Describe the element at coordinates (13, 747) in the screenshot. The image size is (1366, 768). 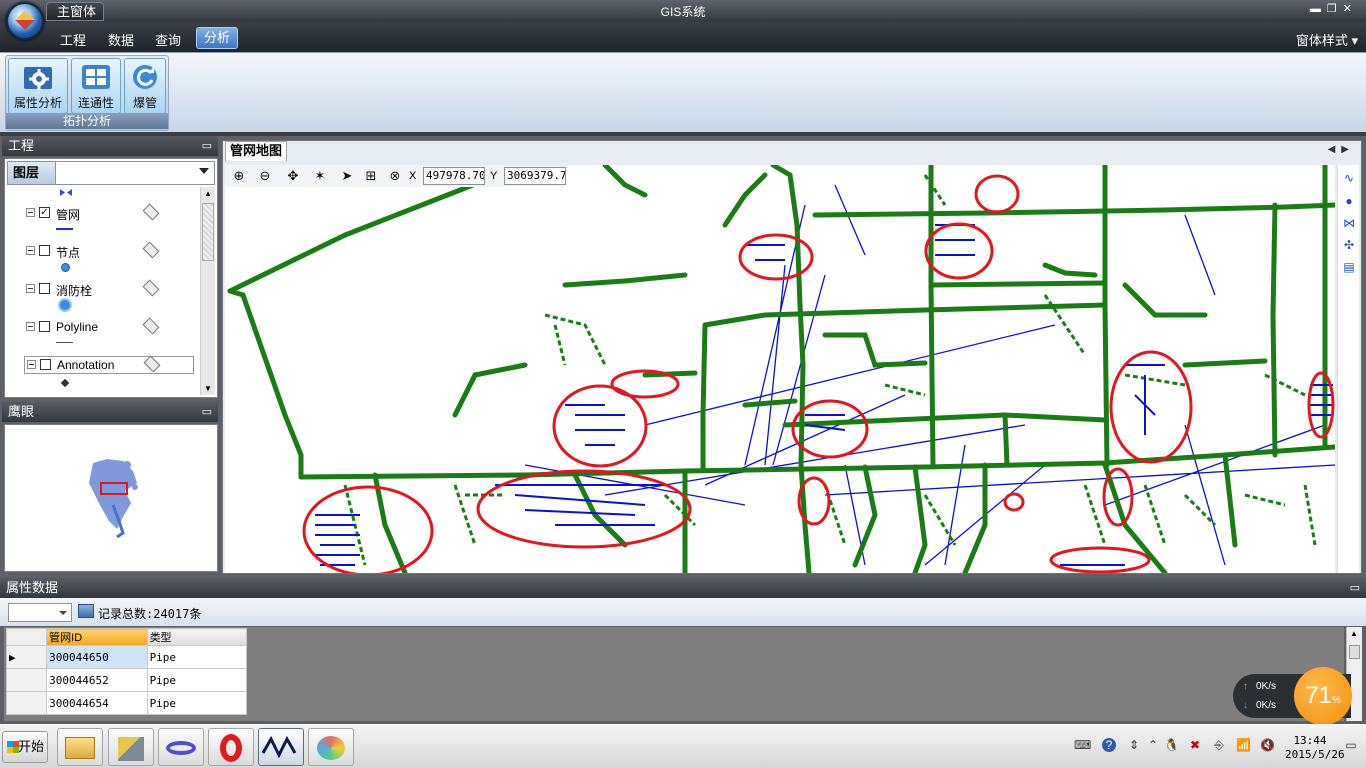
I see `windows-logo-icon` at that location.